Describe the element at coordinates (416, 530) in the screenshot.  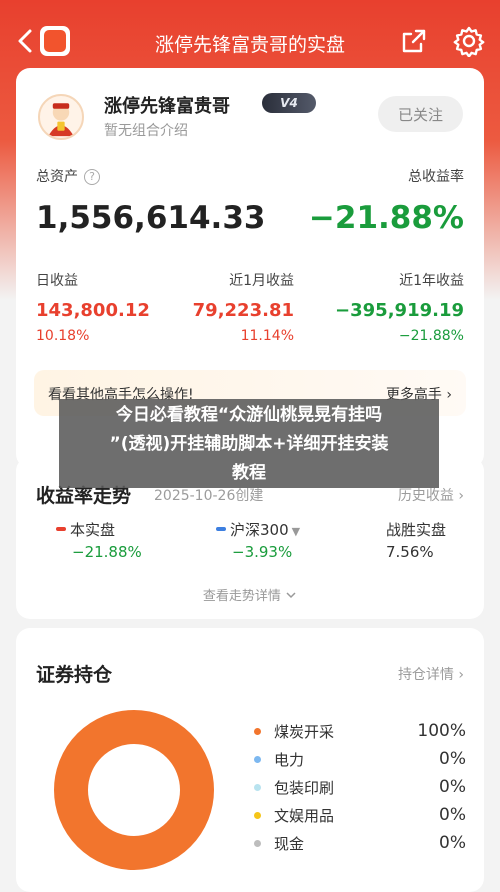
I see `beat-label: 战胜实盘` at that location.